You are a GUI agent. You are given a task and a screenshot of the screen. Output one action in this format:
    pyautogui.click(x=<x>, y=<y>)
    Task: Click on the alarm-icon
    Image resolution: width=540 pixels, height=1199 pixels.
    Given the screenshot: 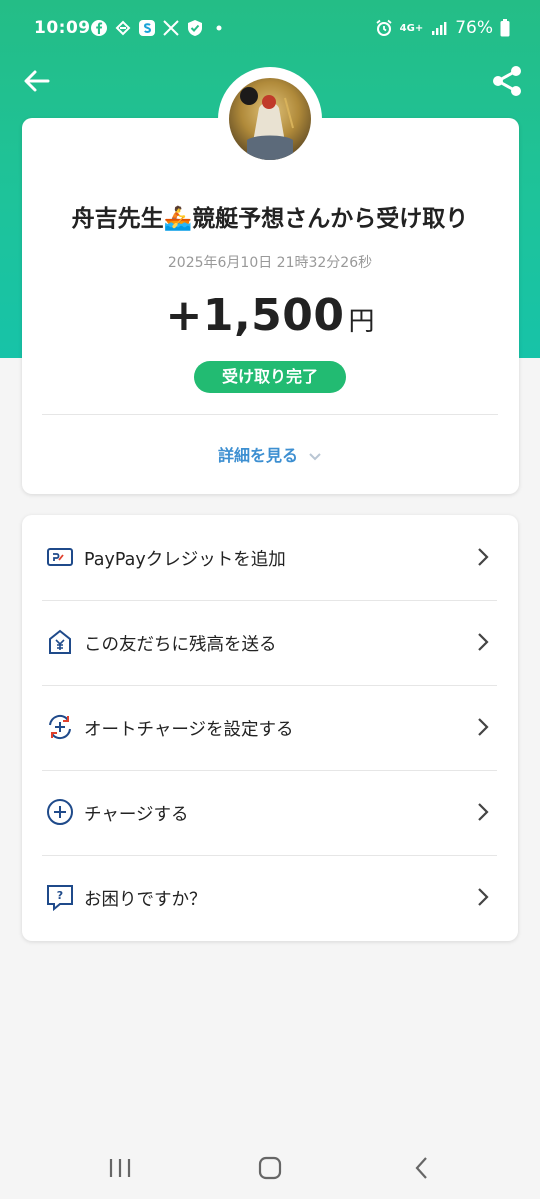 What is the action you would take?
    pyautogui.click(x=384, y=27)
    